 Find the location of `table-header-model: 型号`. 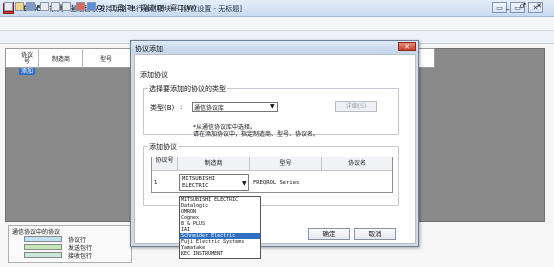

table-header-model: 型号 is located at coordinates (286, 164).